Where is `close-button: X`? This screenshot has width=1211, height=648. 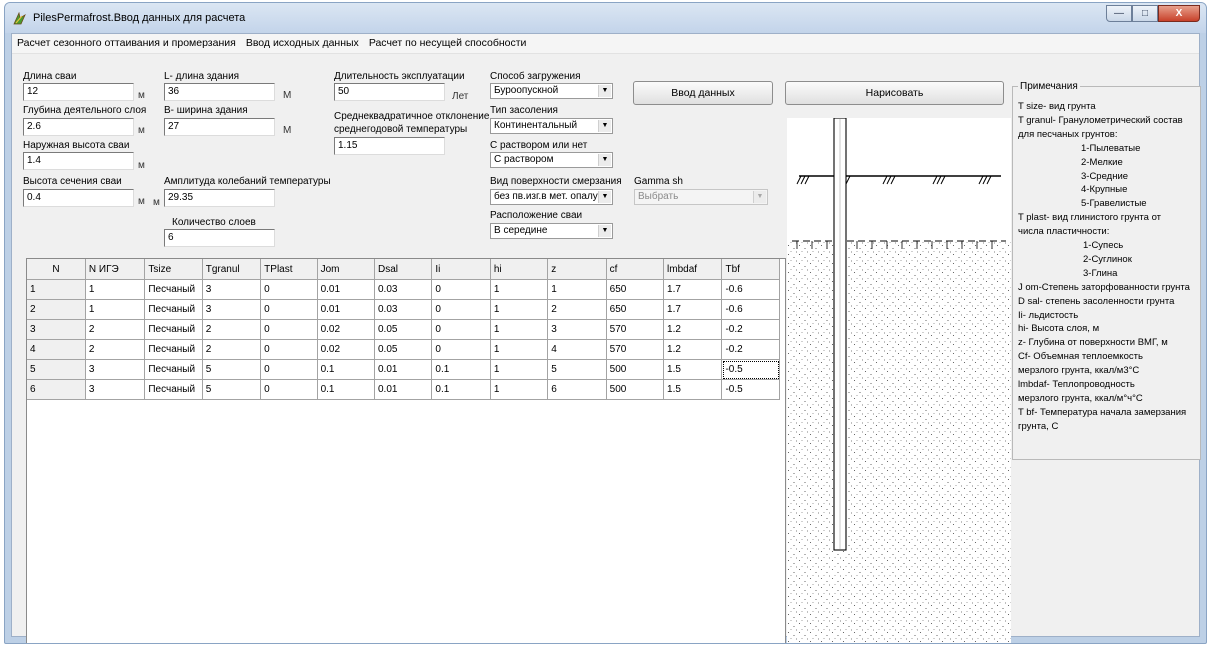
close-button: X is located at coordinates (1179, 13).